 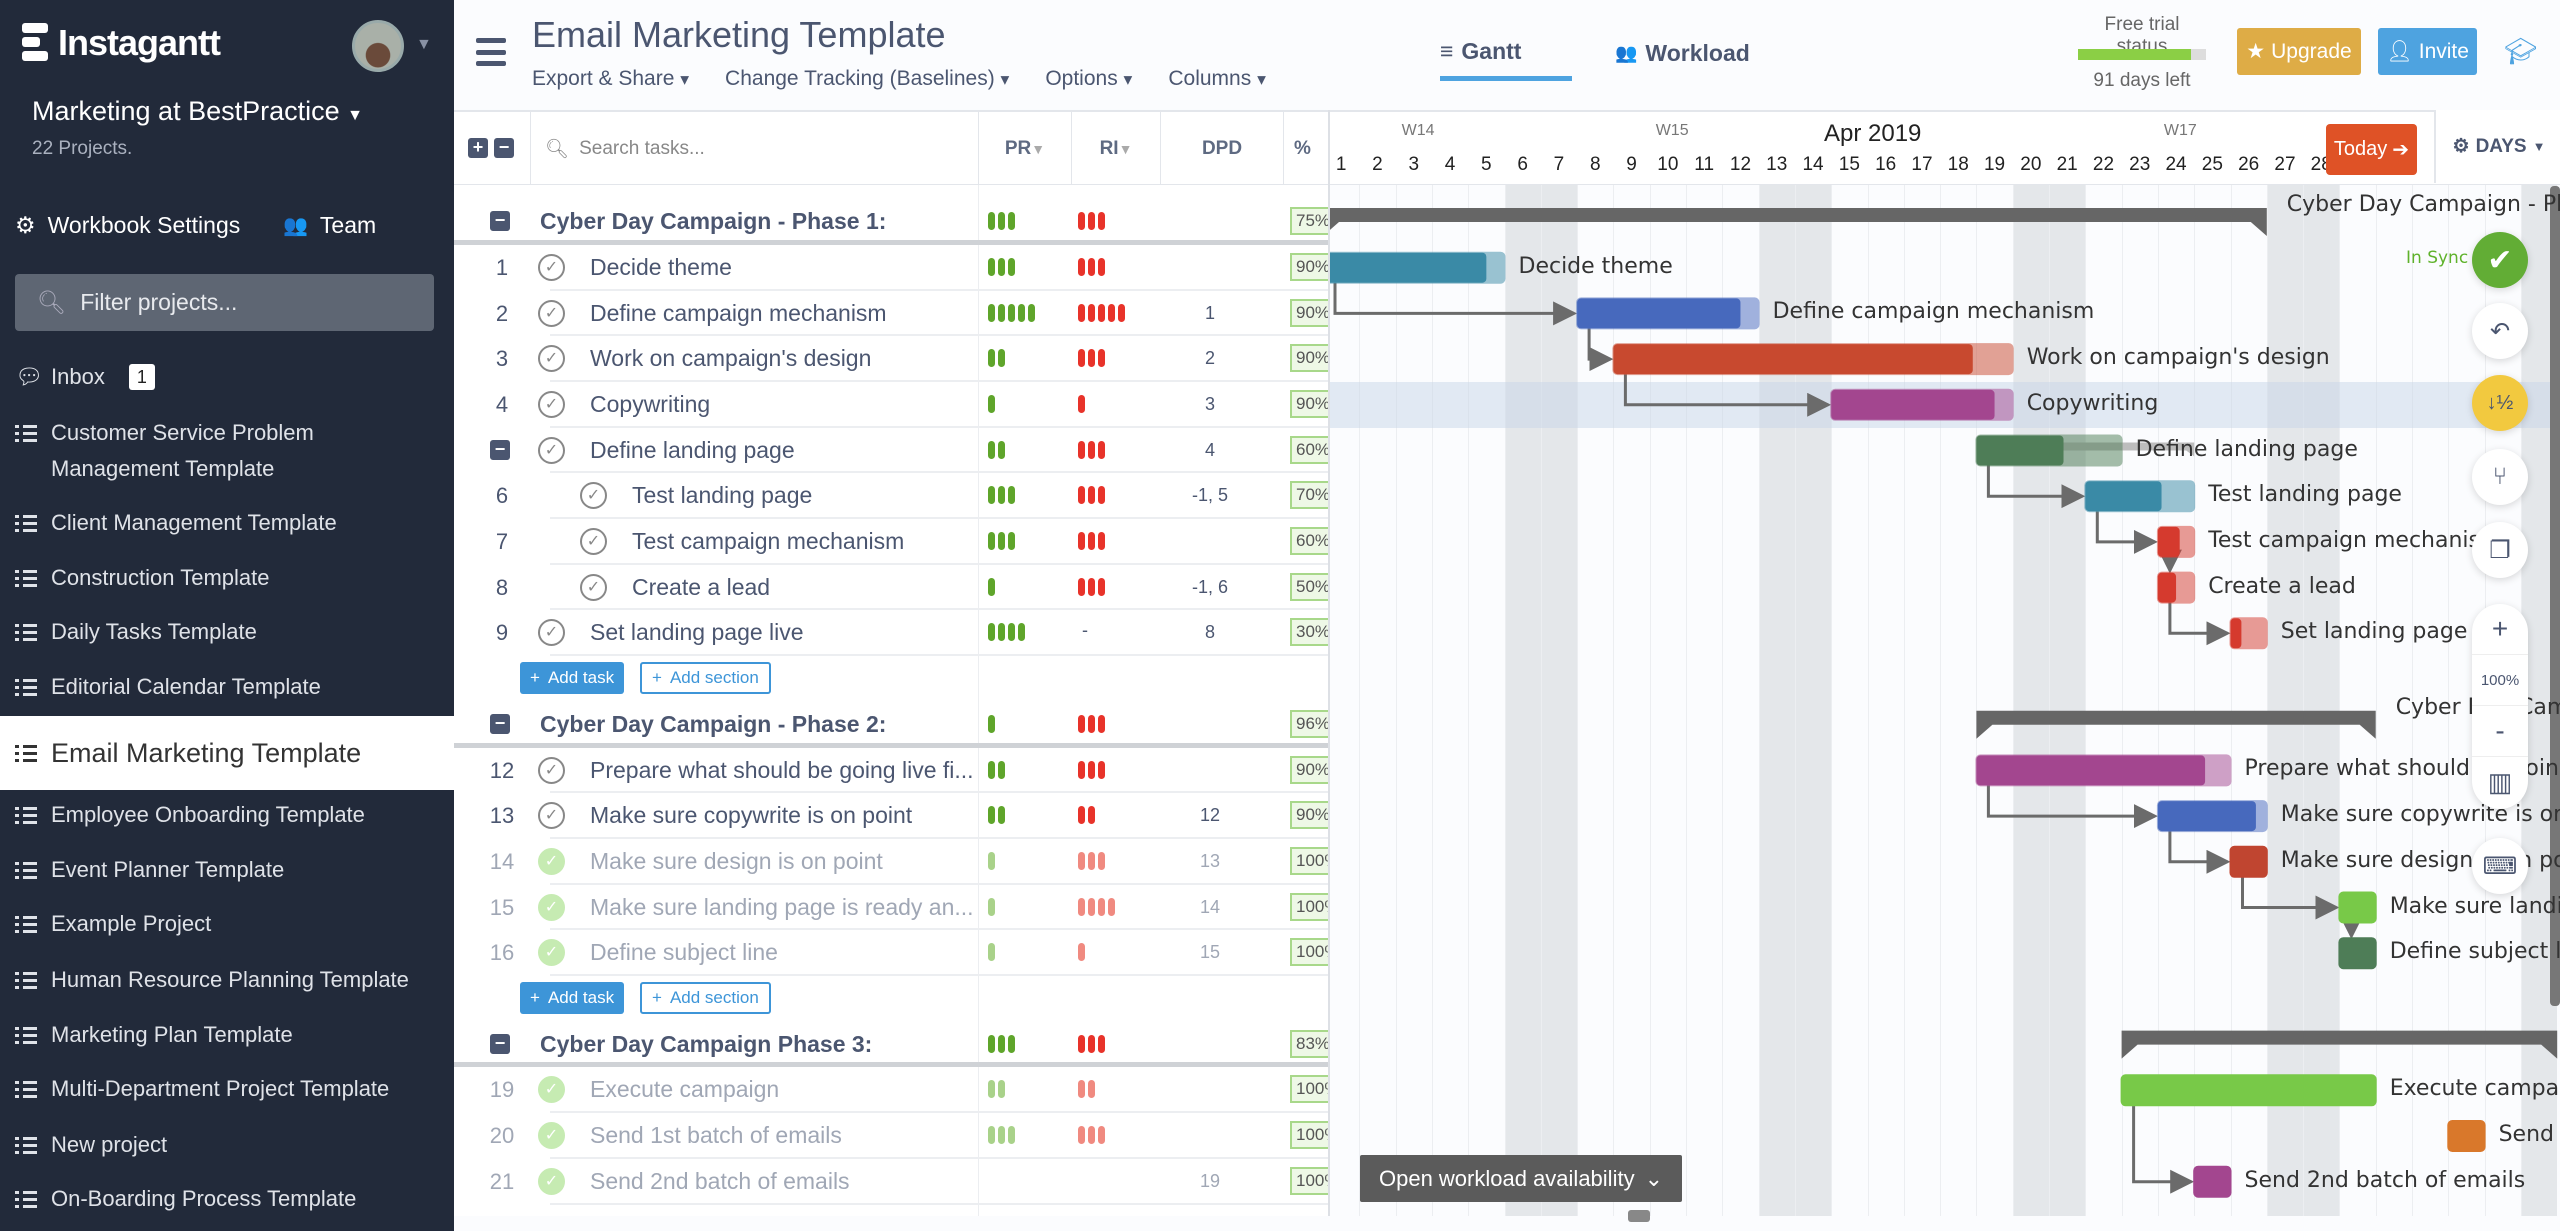 What do you see at coordinates (1480, 51) in the screenshot?
I see `tab-gantt: ≡ Gantt` at bounding box center [1480, 51].